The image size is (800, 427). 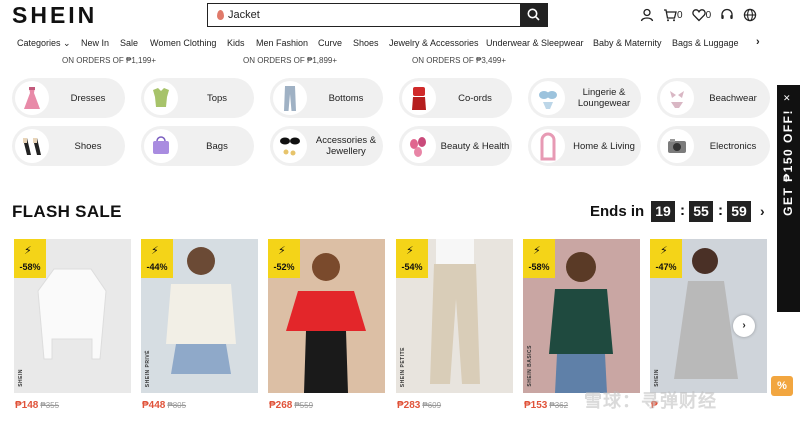 I want to click on nav-item-categories: Categories ⌄, so click(x=44, y=43).